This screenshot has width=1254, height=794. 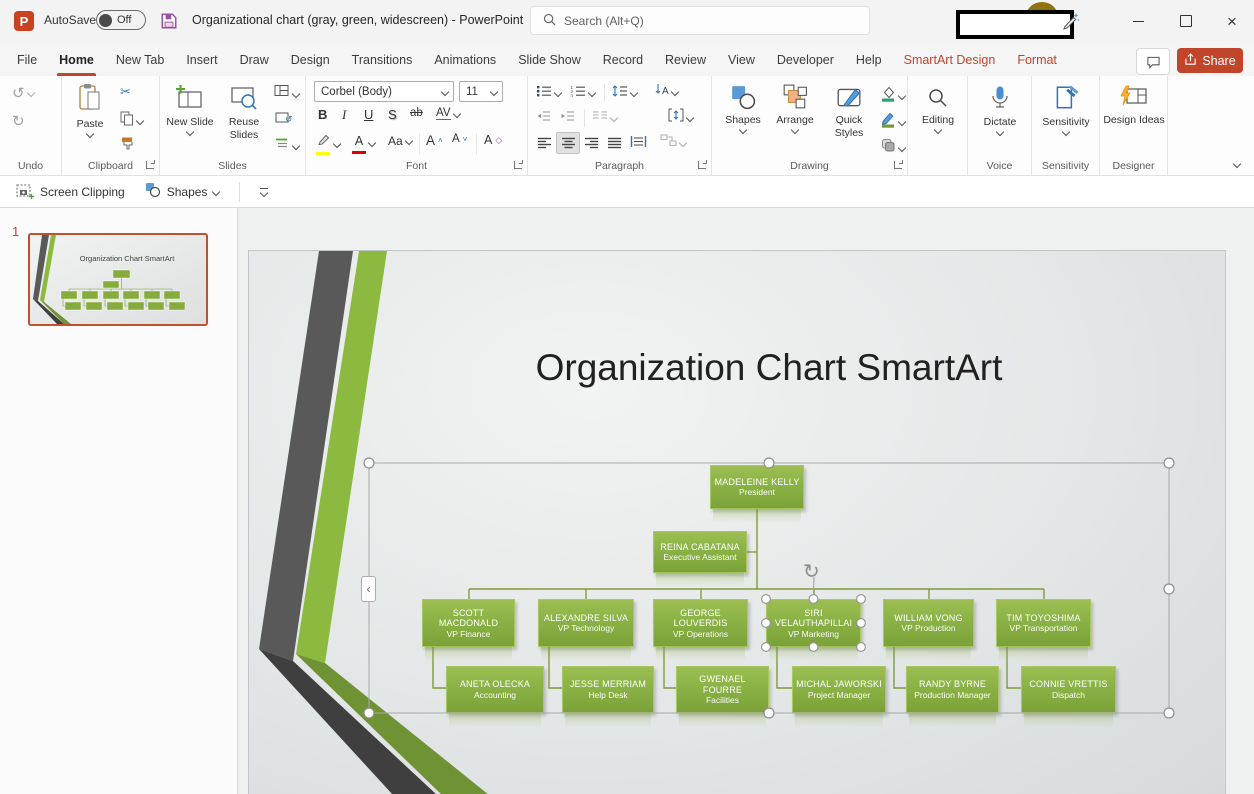 What do you see at coordinates (700, 630) in the screenshot?
I see `org-node-george-louverdis: GEORGE LOUVERDIS VP Operations` at bounding box center [700, 630].